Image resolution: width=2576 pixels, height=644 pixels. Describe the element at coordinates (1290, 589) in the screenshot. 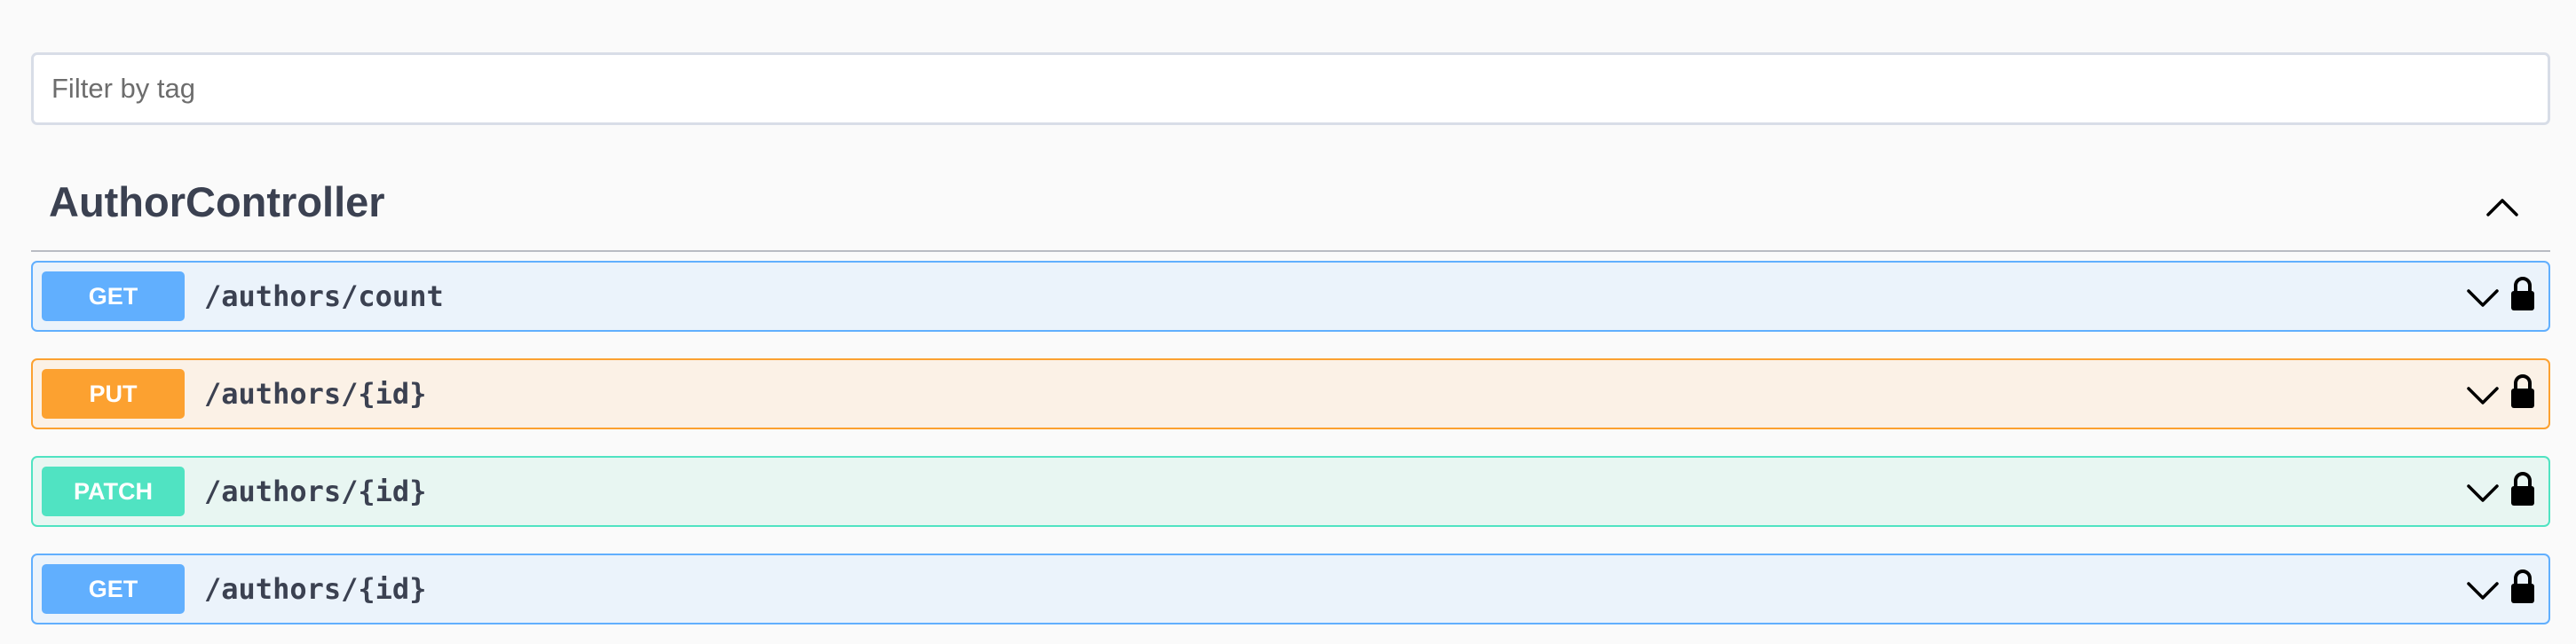

I see `operation-get-authors-id: GET /authors/{id}` at that location.